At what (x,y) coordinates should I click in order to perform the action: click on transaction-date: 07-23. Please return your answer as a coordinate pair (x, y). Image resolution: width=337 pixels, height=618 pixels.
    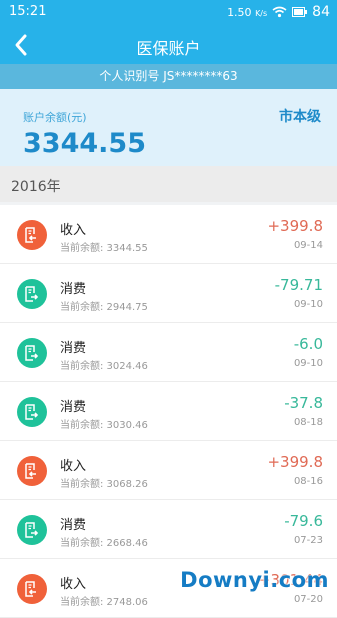
    Looking at the image, I should click on (308, 540).